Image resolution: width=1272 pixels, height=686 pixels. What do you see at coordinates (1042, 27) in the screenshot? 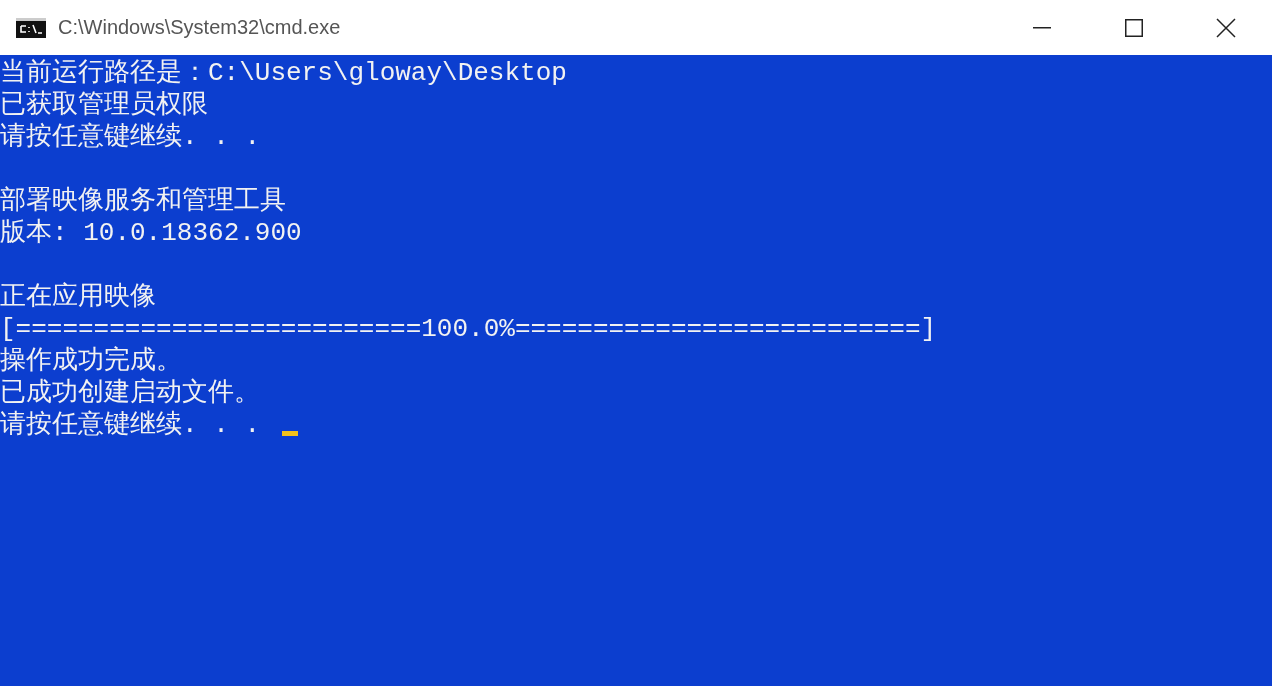
I see `minimize-icon` at bounding box center [1042, 27].